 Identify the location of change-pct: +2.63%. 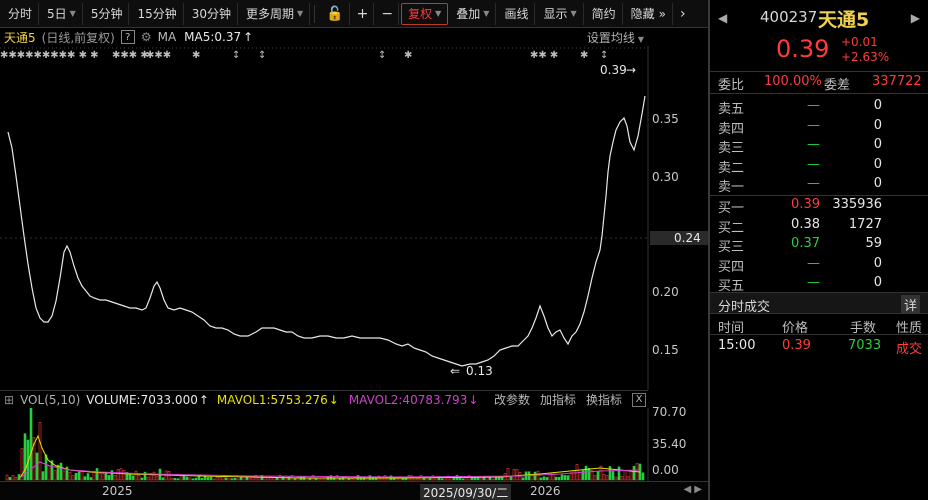
(865, 57).